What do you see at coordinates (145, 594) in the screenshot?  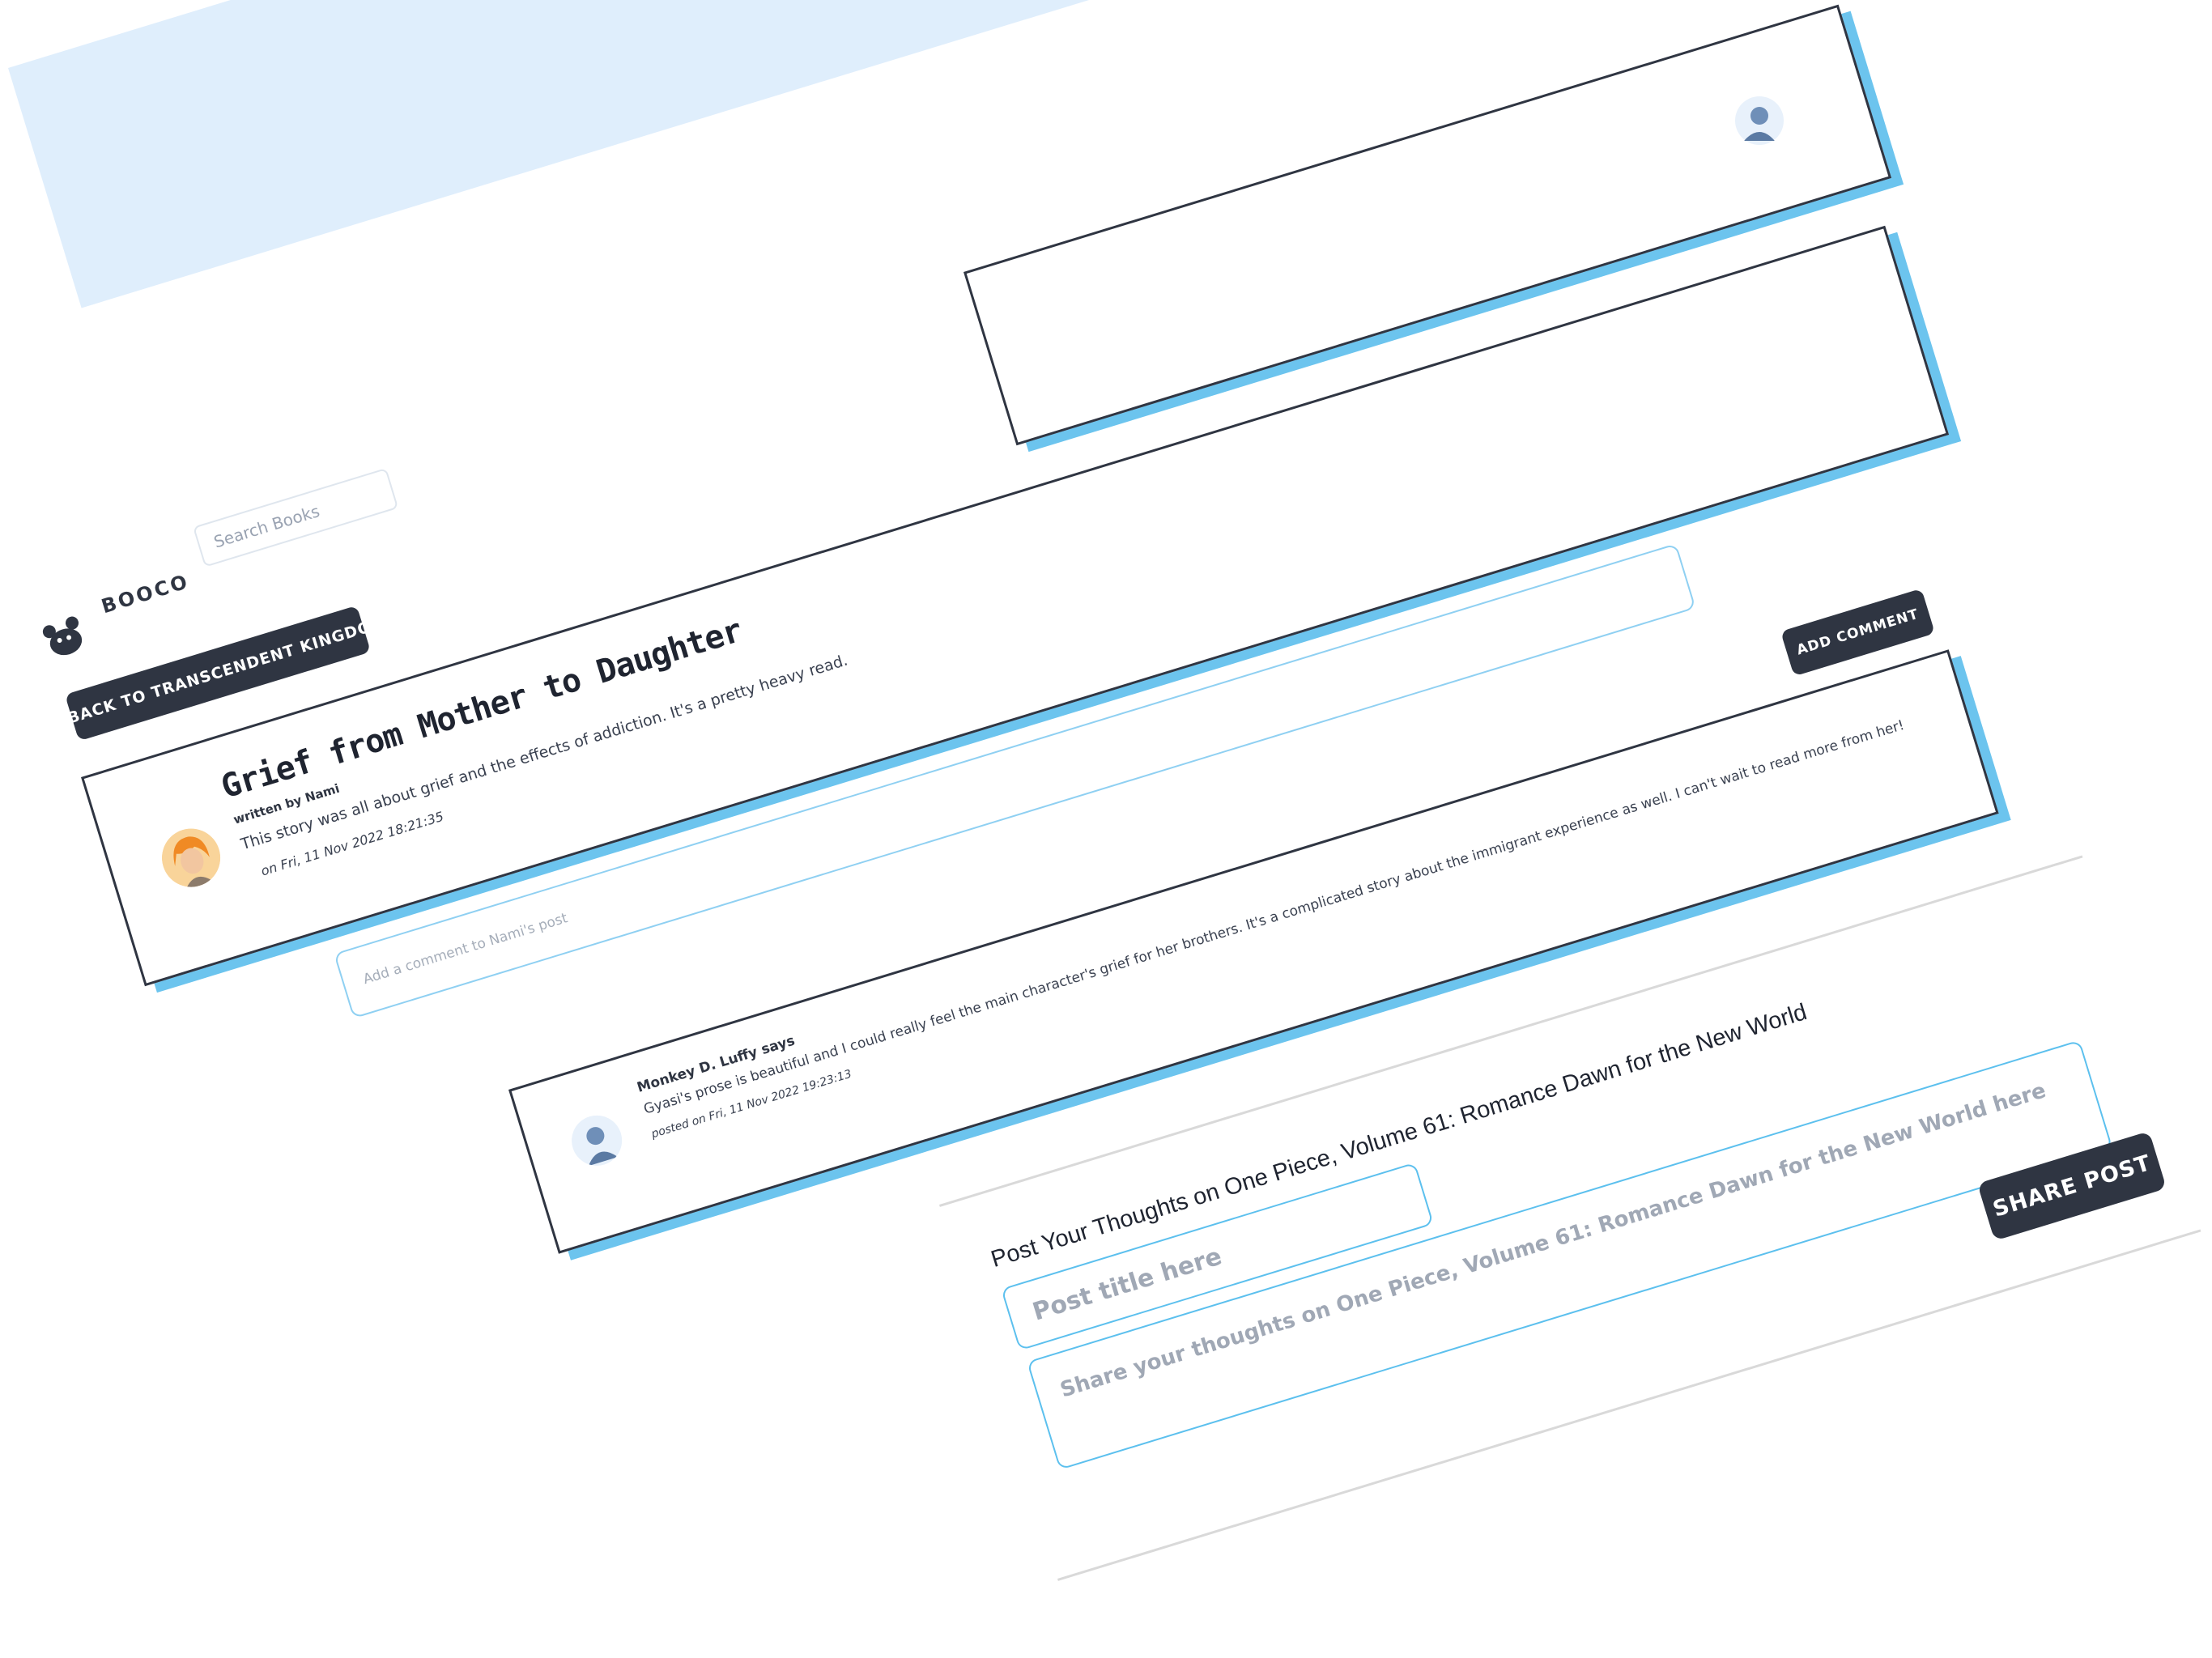 I see `brand-name: BOOCO` at bounding box center [145, 594].